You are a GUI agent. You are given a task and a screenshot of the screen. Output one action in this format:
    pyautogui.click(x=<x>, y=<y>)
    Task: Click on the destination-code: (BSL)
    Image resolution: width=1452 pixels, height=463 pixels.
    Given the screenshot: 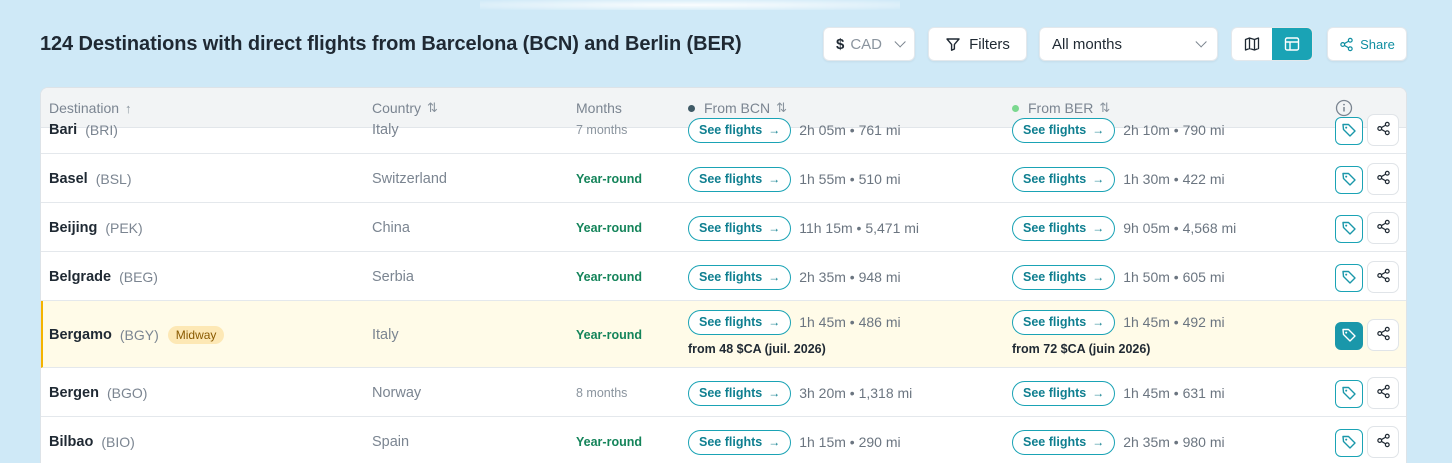 What is the action you would take?
    pyautogui.click(x=113, y=179)
    